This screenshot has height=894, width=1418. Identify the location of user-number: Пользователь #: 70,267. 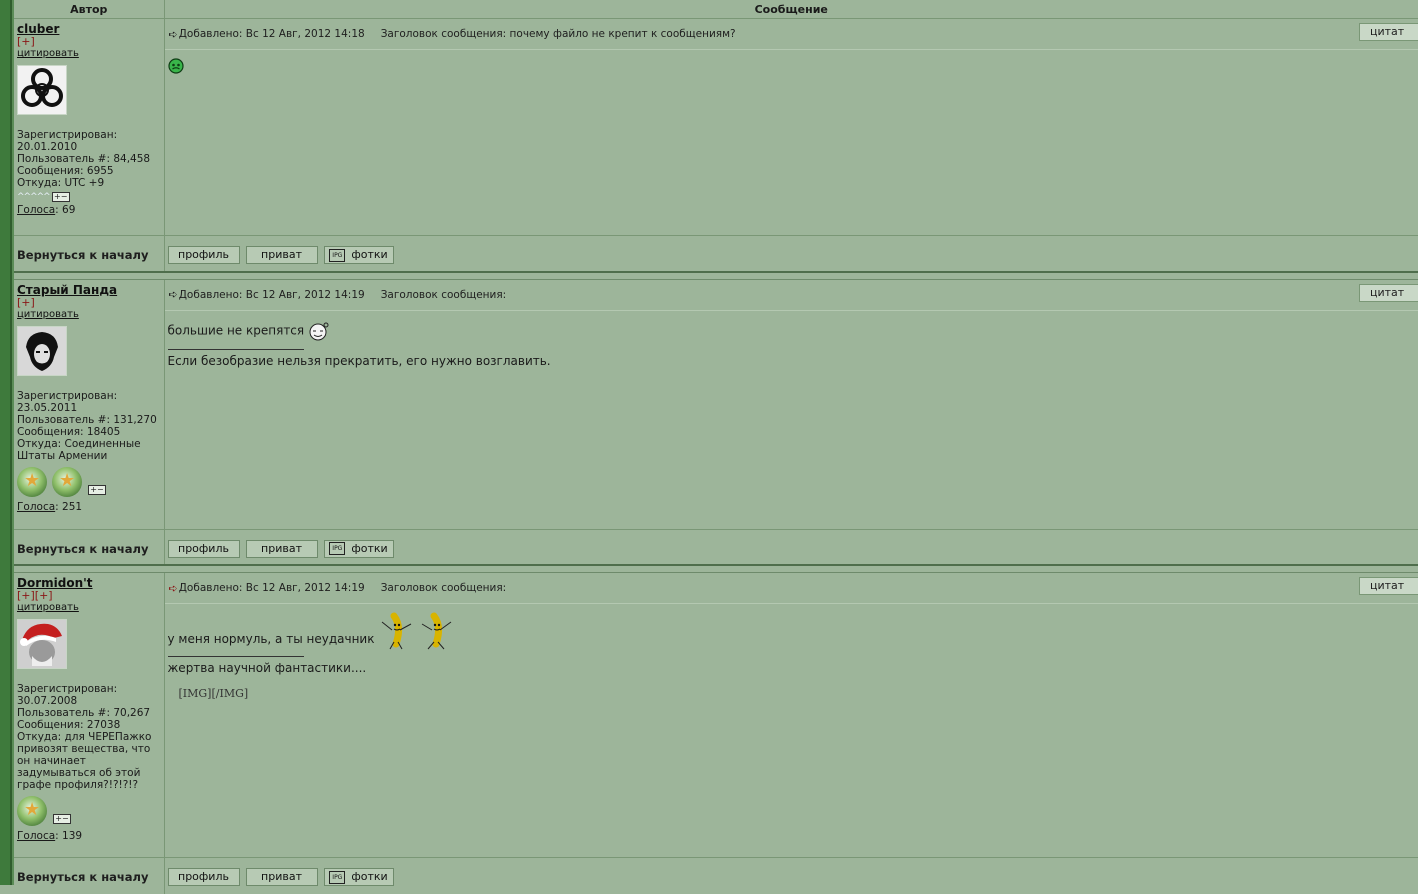
(90, 713).